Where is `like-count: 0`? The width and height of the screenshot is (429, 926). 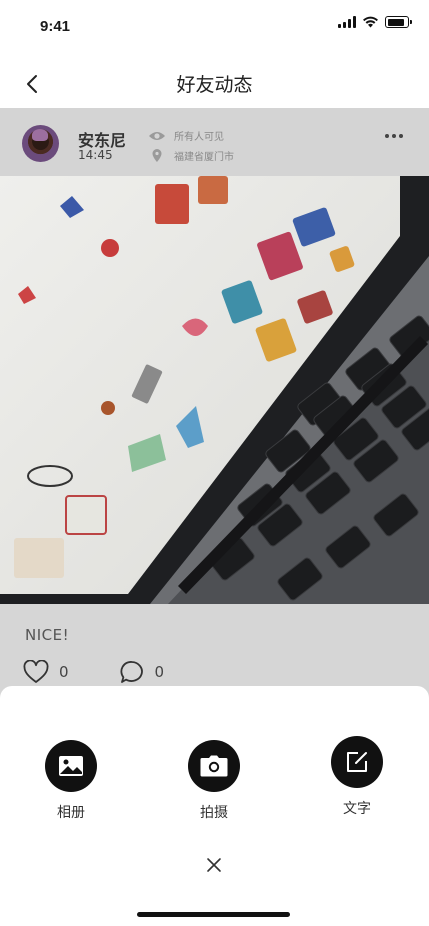 like-count: 0 is located at coordinates (64, 672).